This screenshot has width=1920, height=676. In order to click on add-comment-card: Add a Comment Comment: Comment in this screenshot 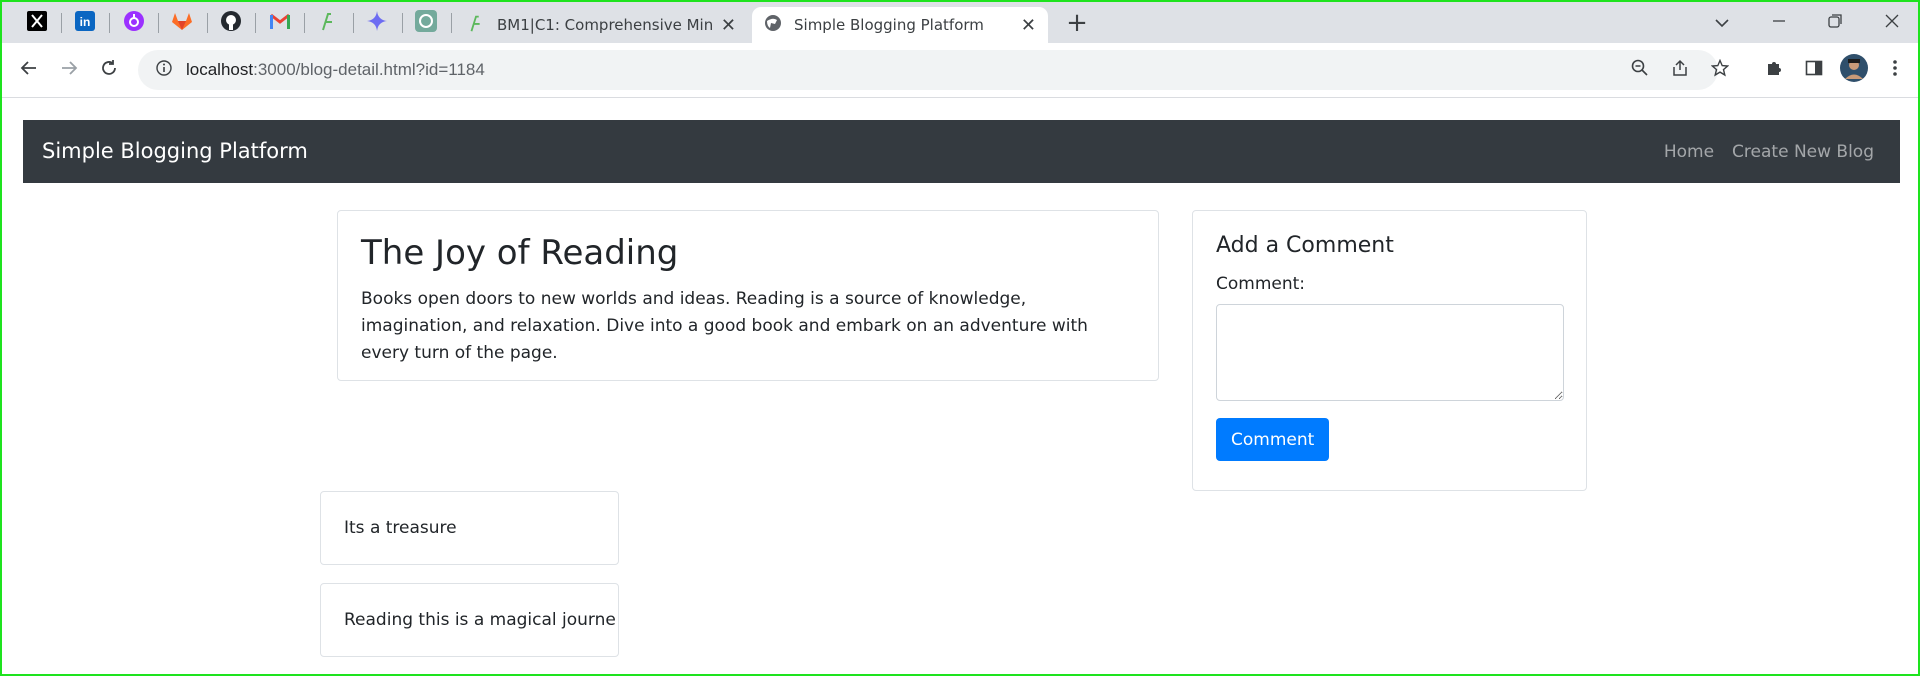, I will do `click(1389, 350)`.